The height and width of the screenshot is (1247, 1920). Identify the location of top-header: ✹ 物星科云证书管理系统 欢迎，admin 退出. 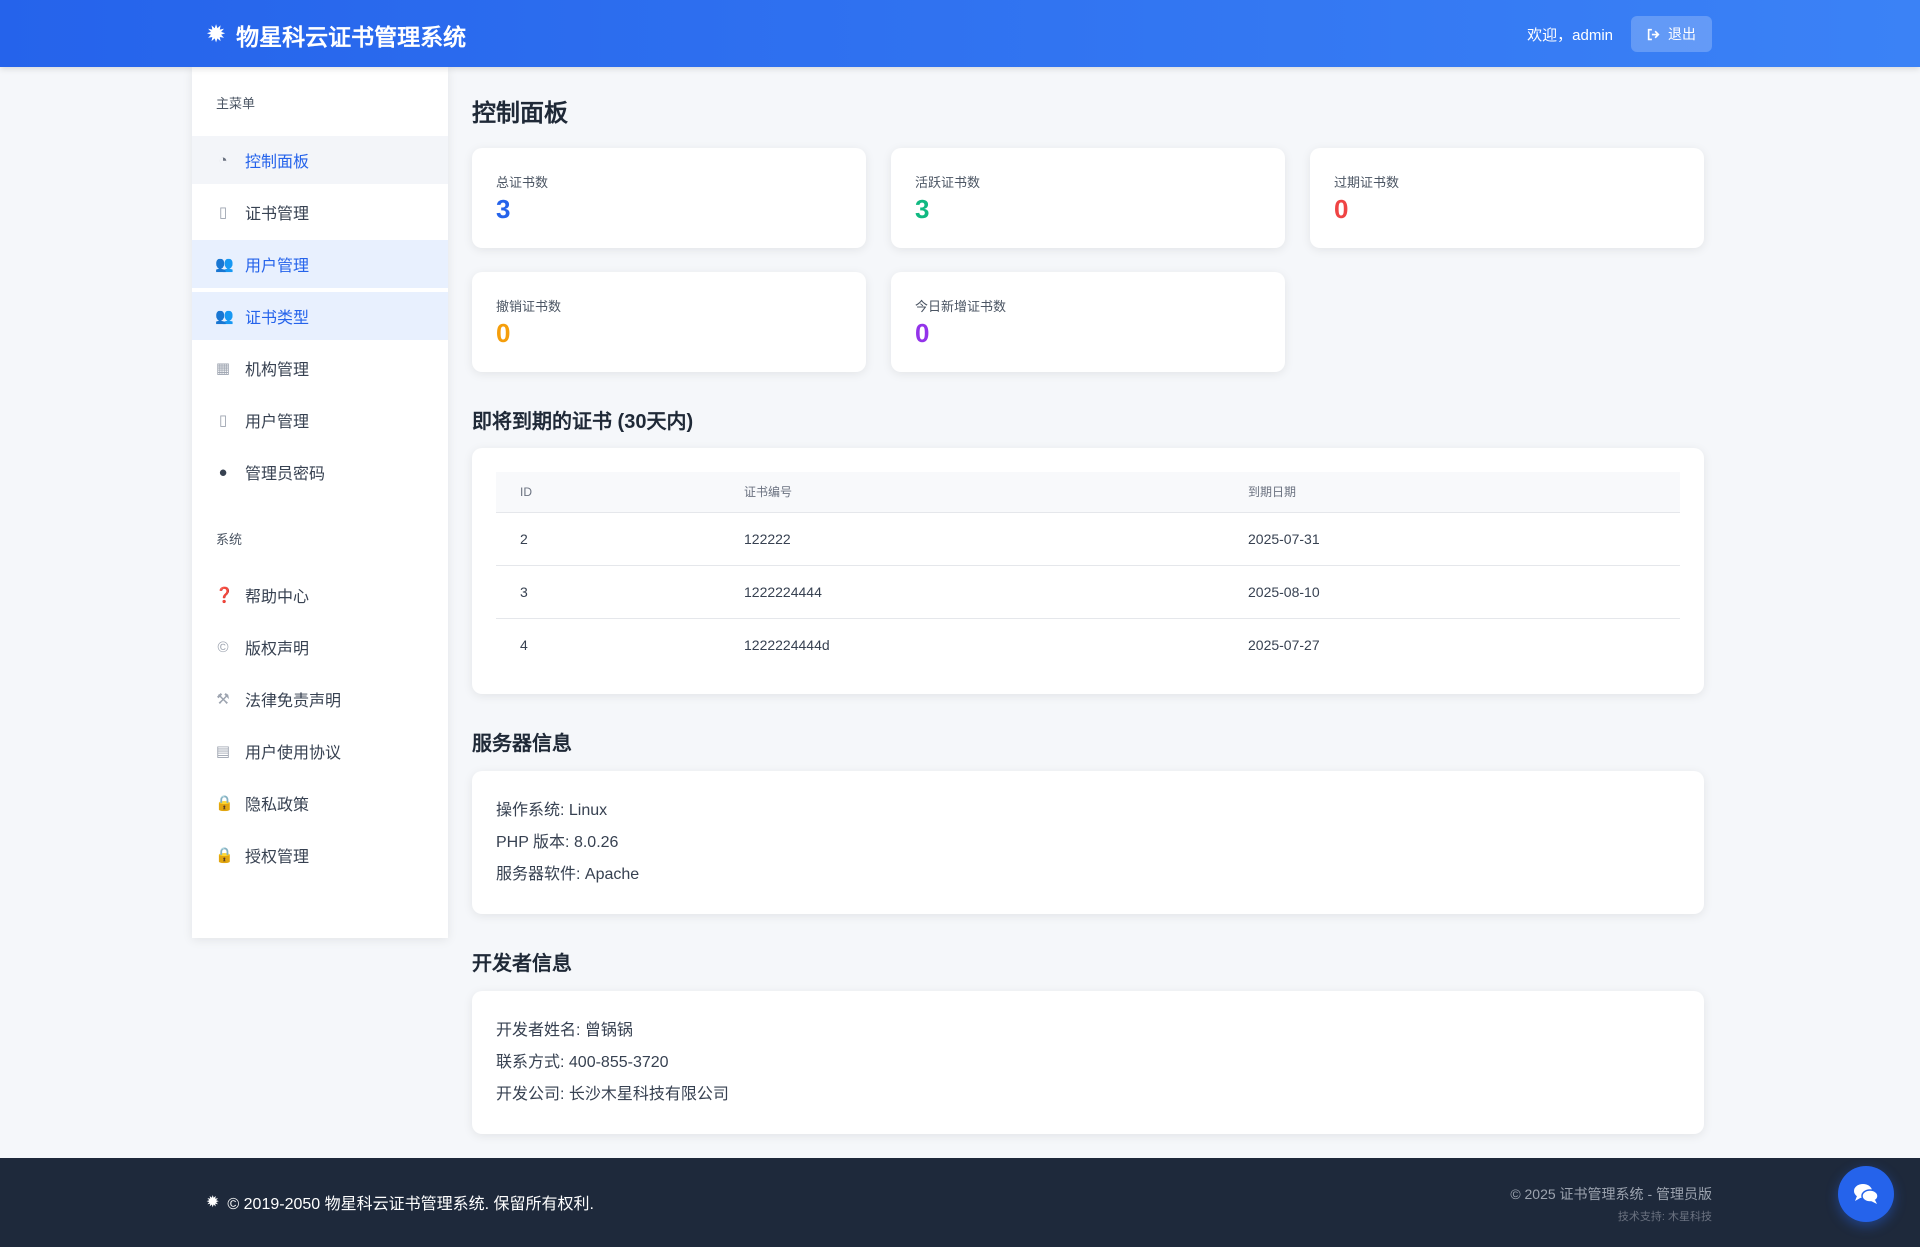
(960, 33).